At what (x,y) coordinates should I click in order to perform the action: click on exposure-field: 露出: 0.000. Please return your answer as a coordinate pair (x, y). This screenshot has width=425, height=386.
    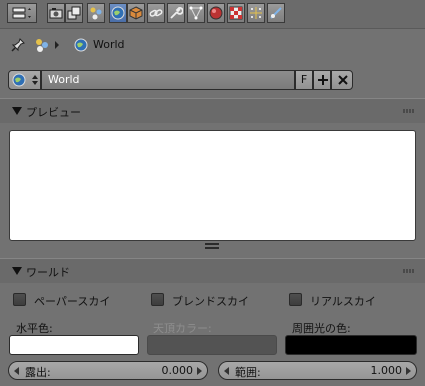
    Looking at the image, I should click on (108, 370).